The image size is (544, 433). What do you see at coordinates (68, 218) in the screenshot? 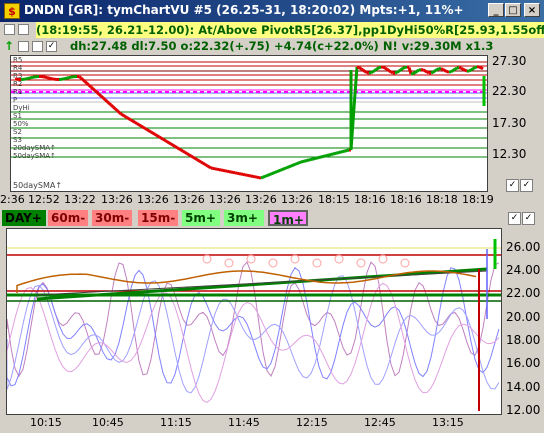
I see `timeframe-60m-button: 60m-` at bounding box center [68, 218].